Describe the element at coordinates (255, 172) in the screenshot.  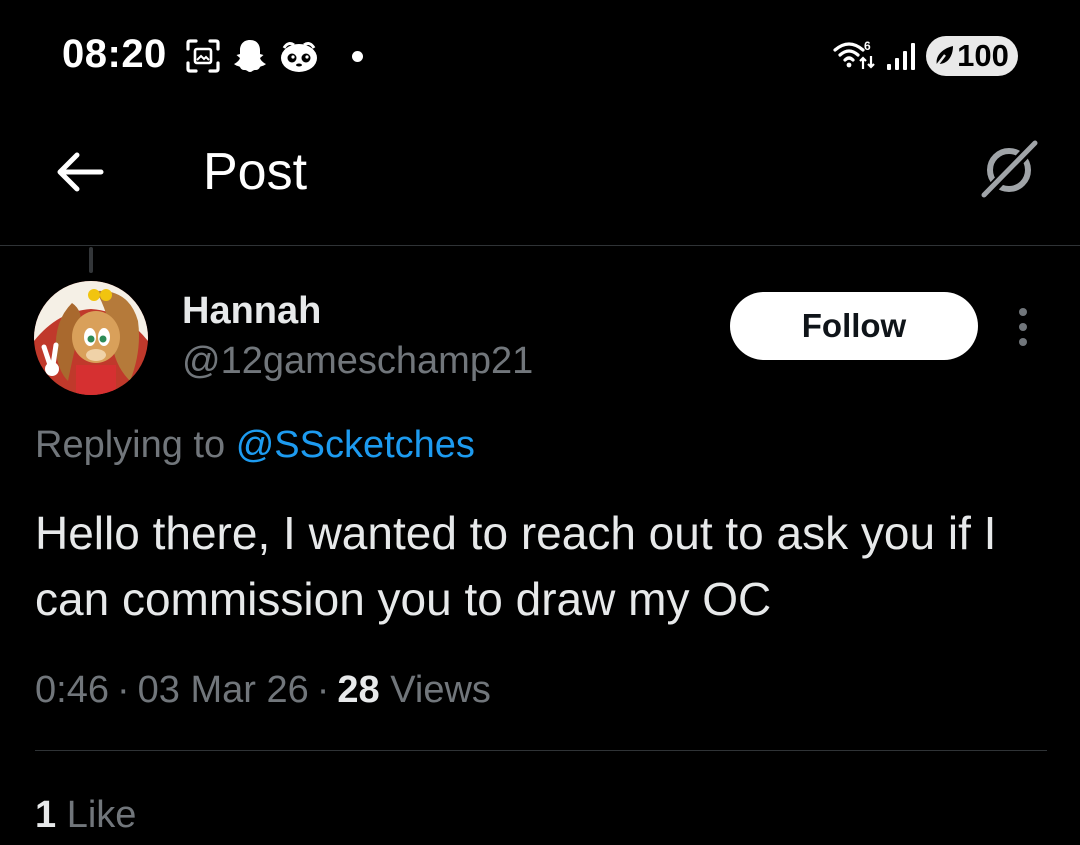
I see `page-title: Post` at that location.